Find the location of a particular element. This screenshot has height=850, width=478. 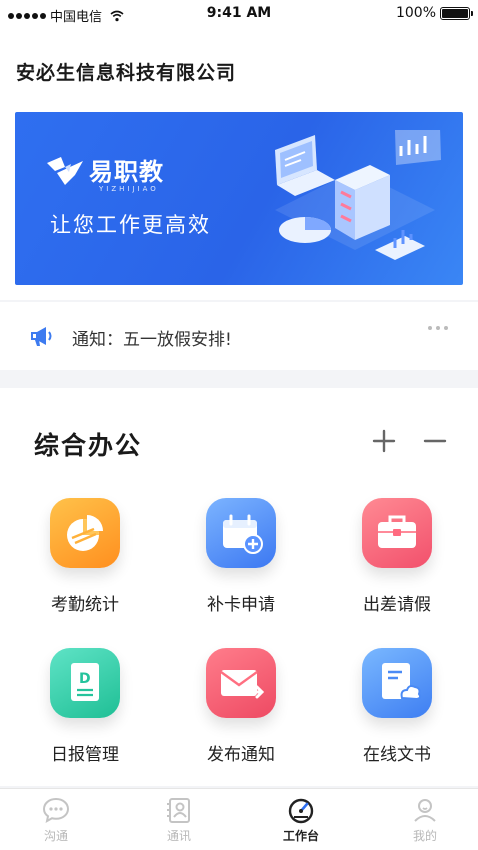

tab-workbench: 工作台 is located at coordinates (301, 819).